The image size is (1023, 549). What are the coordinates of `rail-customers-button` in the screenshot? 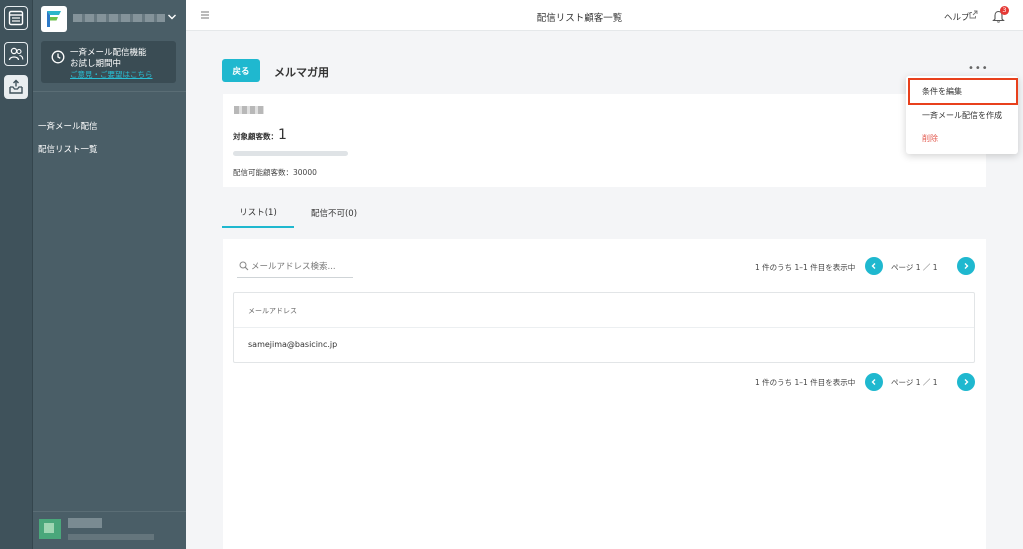 It's located at (16, 54).